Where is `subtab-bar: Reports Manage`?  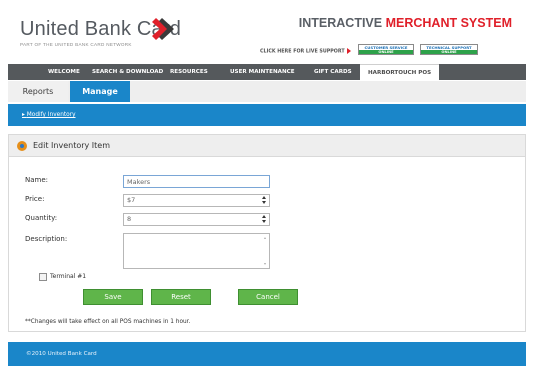 subtab-bar: Reports Manage is located at coordinates (267, 91).